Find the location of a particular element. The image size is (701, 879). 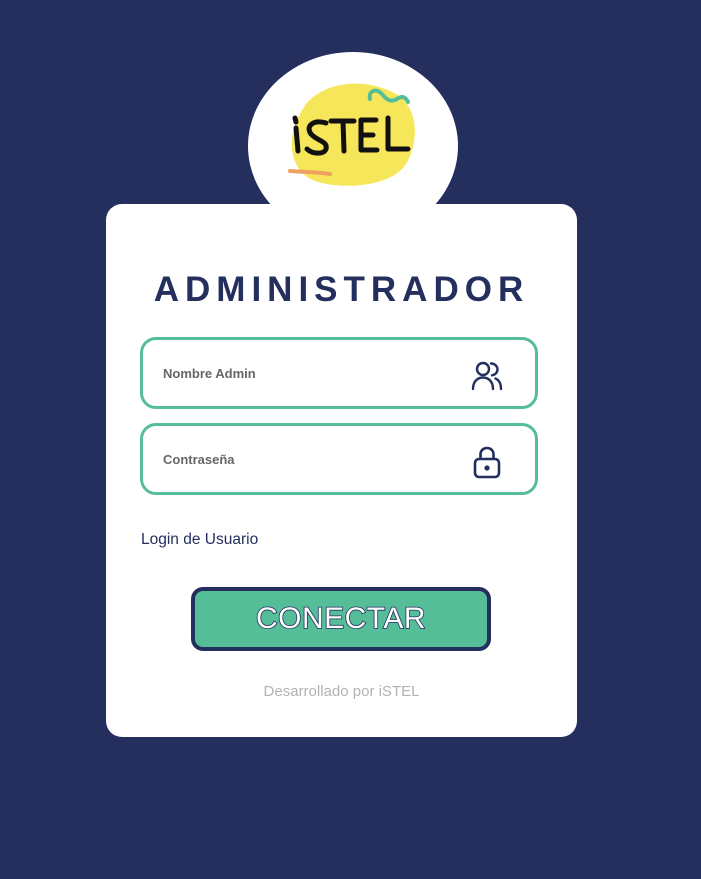

connect-button: CONECTAR is located at coordinates (341, 619).